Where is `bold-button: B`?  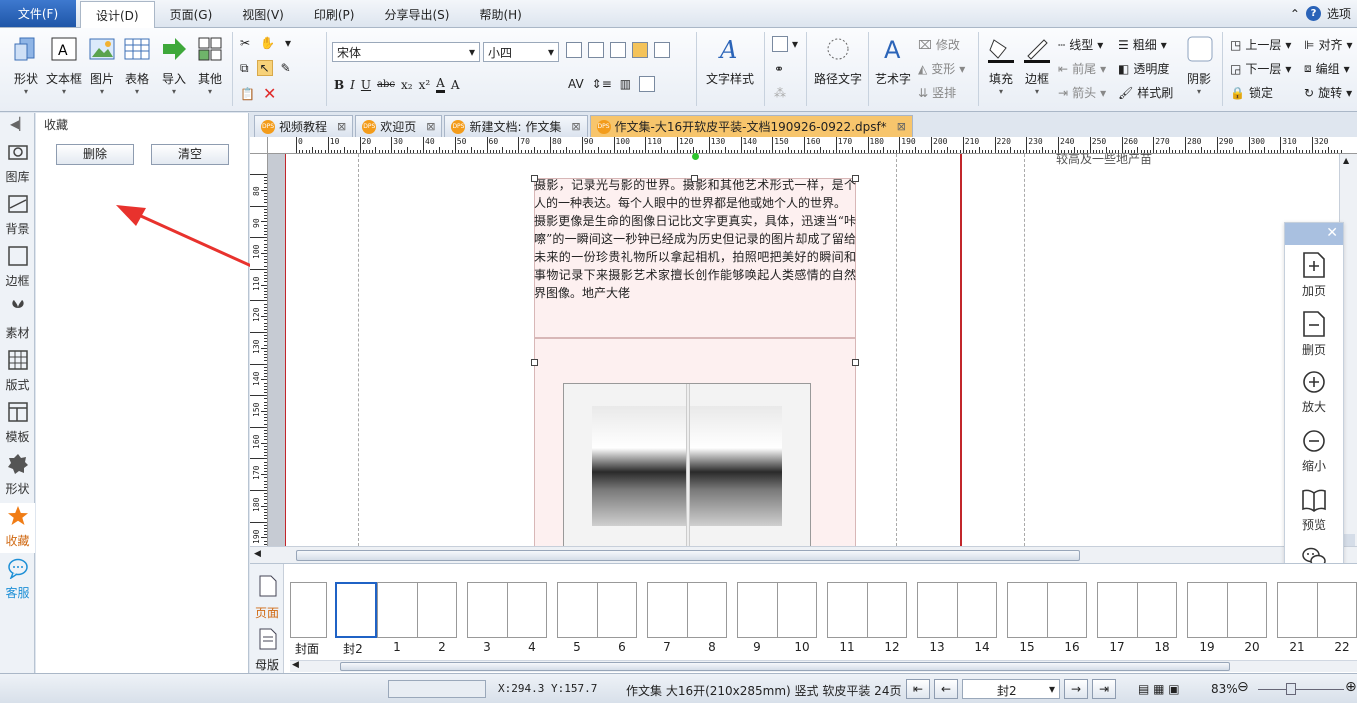 bold-button: B is located at coordinates (339, 85).